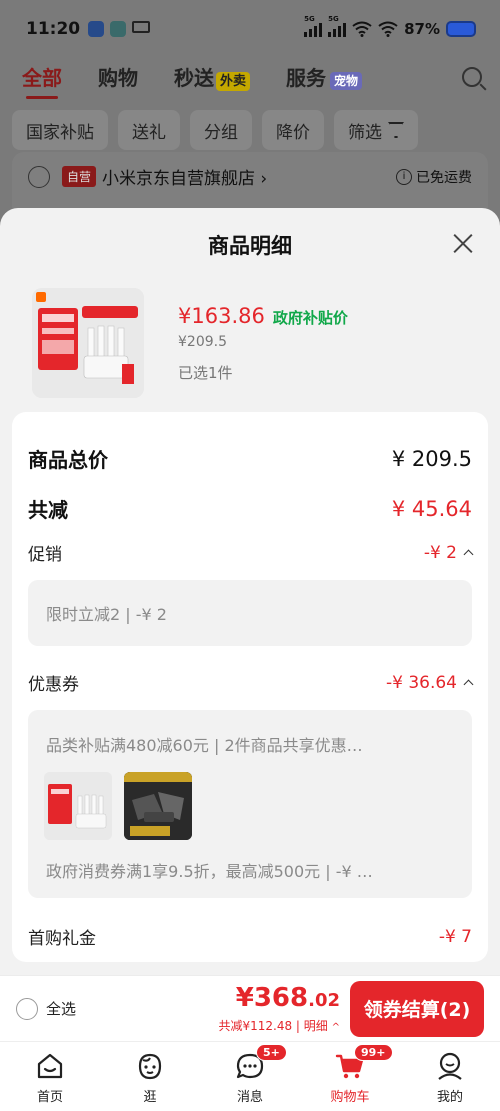 This screenshot has height=1111, width=500. Describe the element at coordinates (472, 76) in the screenshot. I see `search-icon` at that location.